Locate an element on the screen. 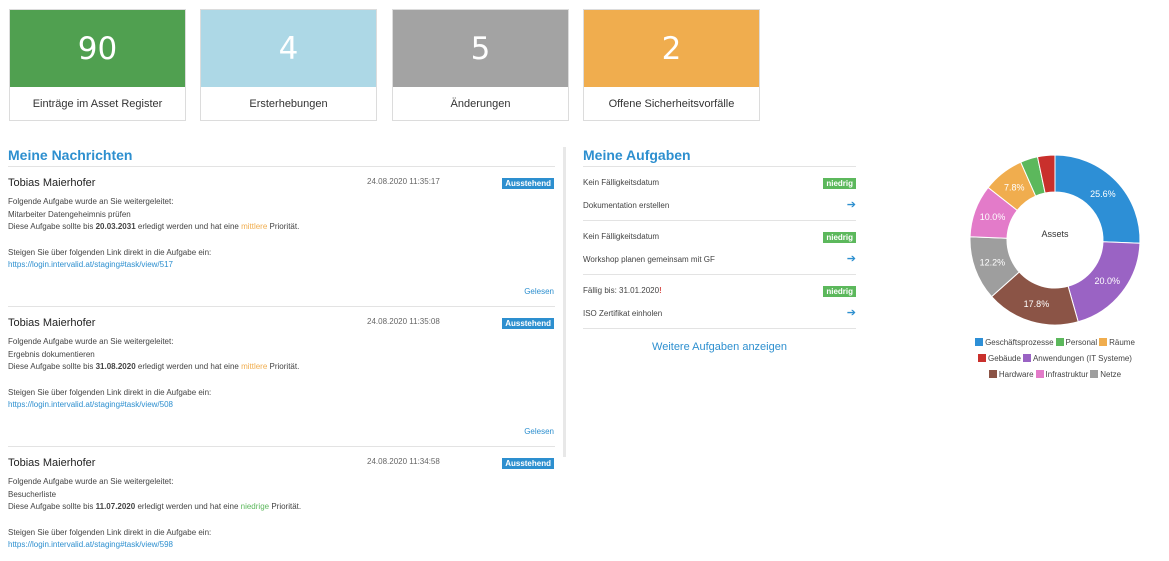 Image resolution: width=1169 pixels, height=561 pixels. overdue-icon: ! is located at coordinates (660, 290).